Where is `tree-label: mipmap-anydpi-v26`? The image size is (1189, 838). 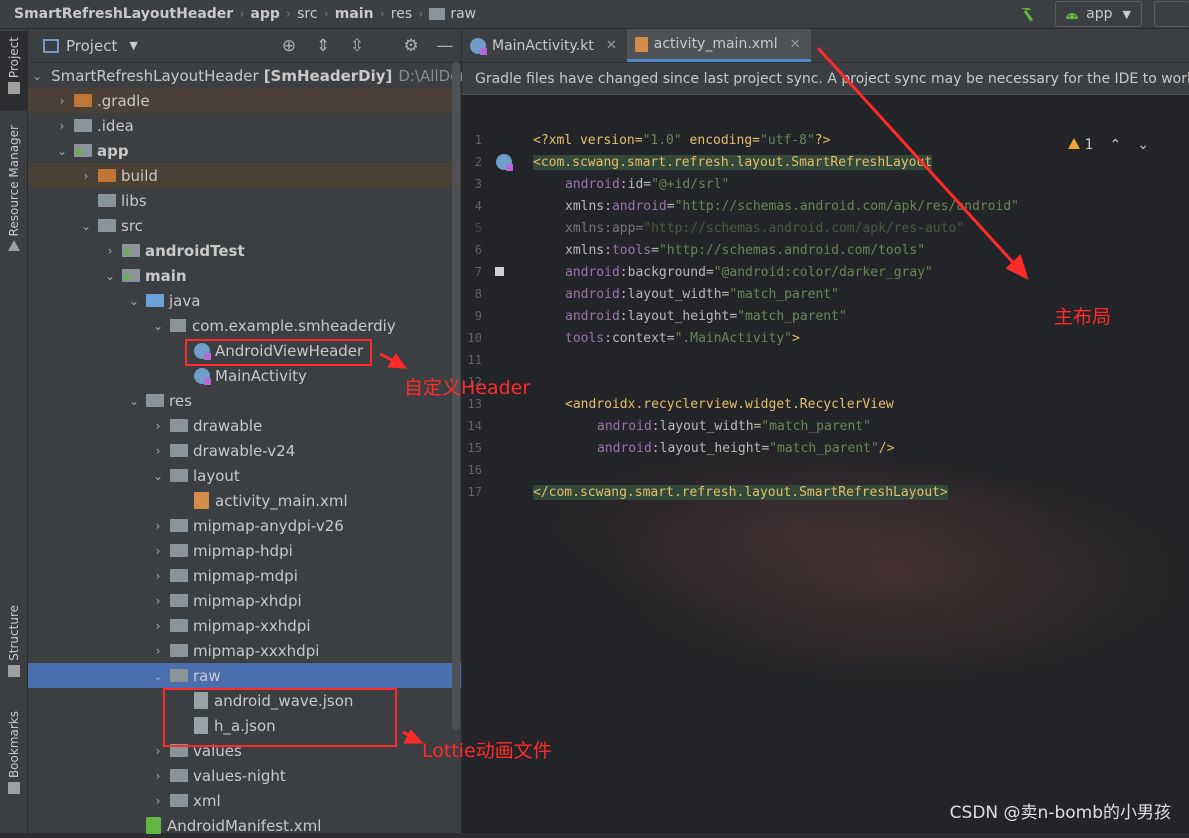
tree-label: mipmap-anydpi-v26 is located at coordinates (268, 525).